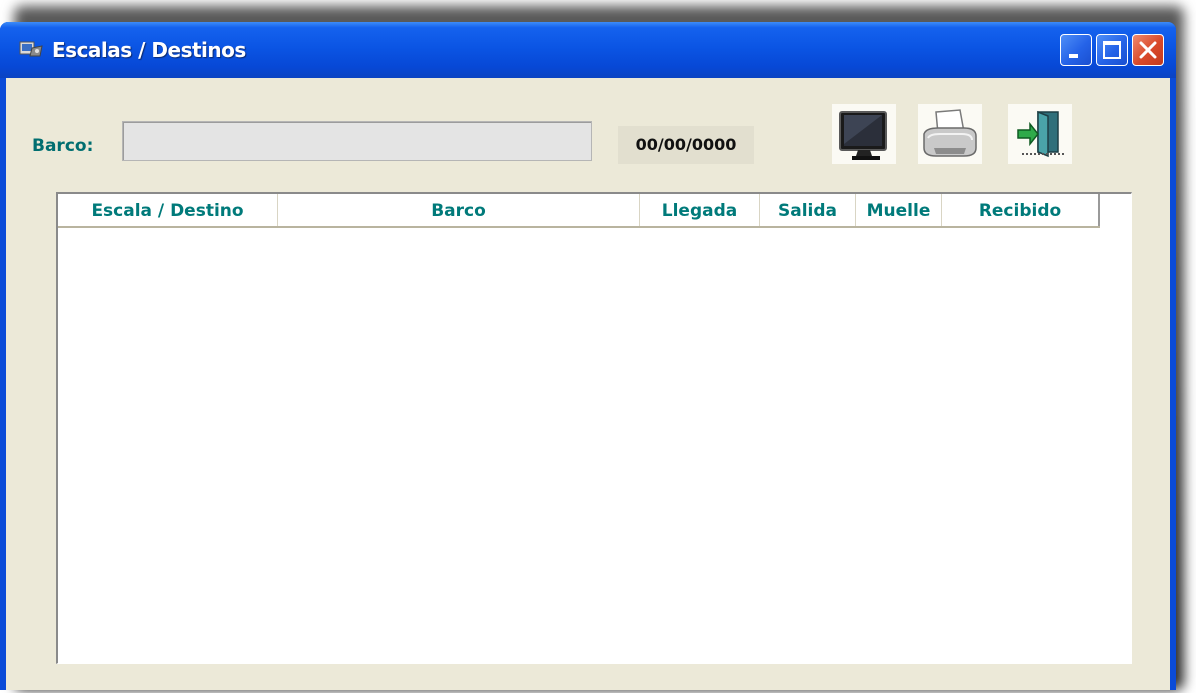 This screenshot has height=693, width=1196. I want to click on title-bar: Escalas / Destinos, so click(588, 50).